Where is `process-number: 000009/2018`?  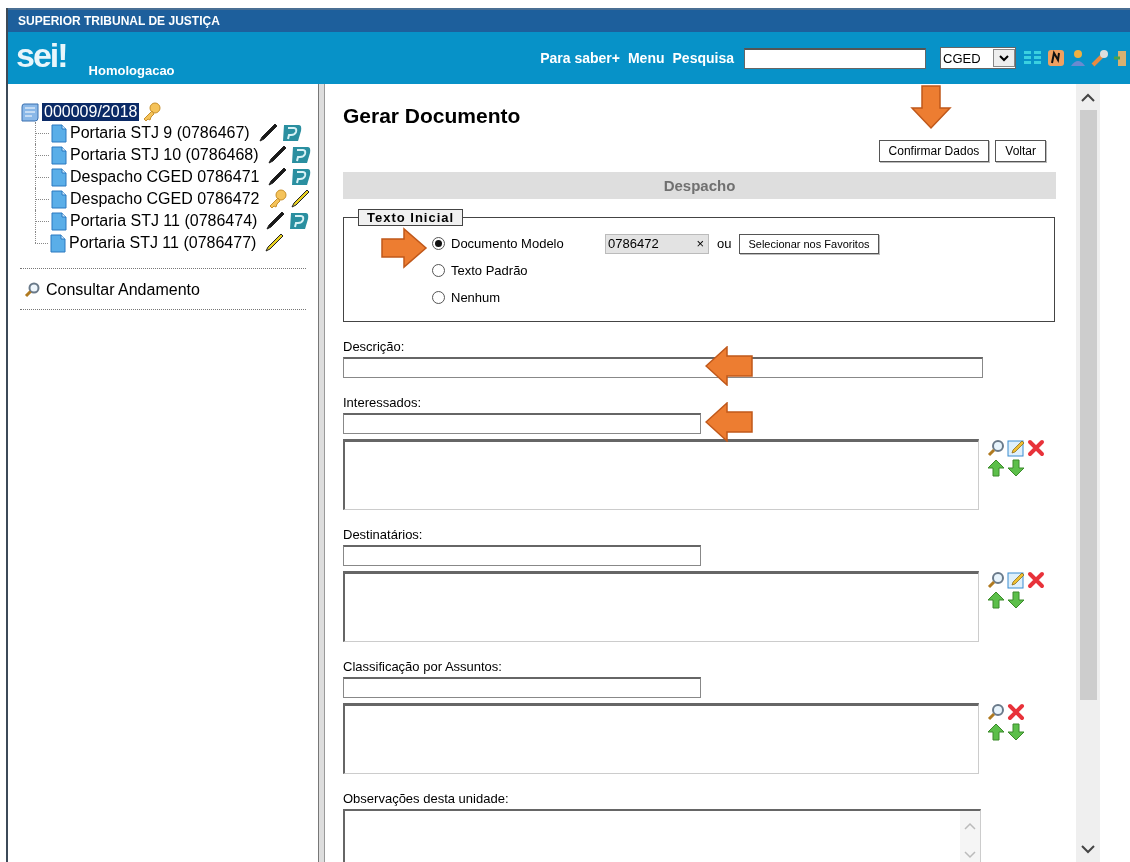 process-number: 000009/2018 is located at coordinates (91, 112).